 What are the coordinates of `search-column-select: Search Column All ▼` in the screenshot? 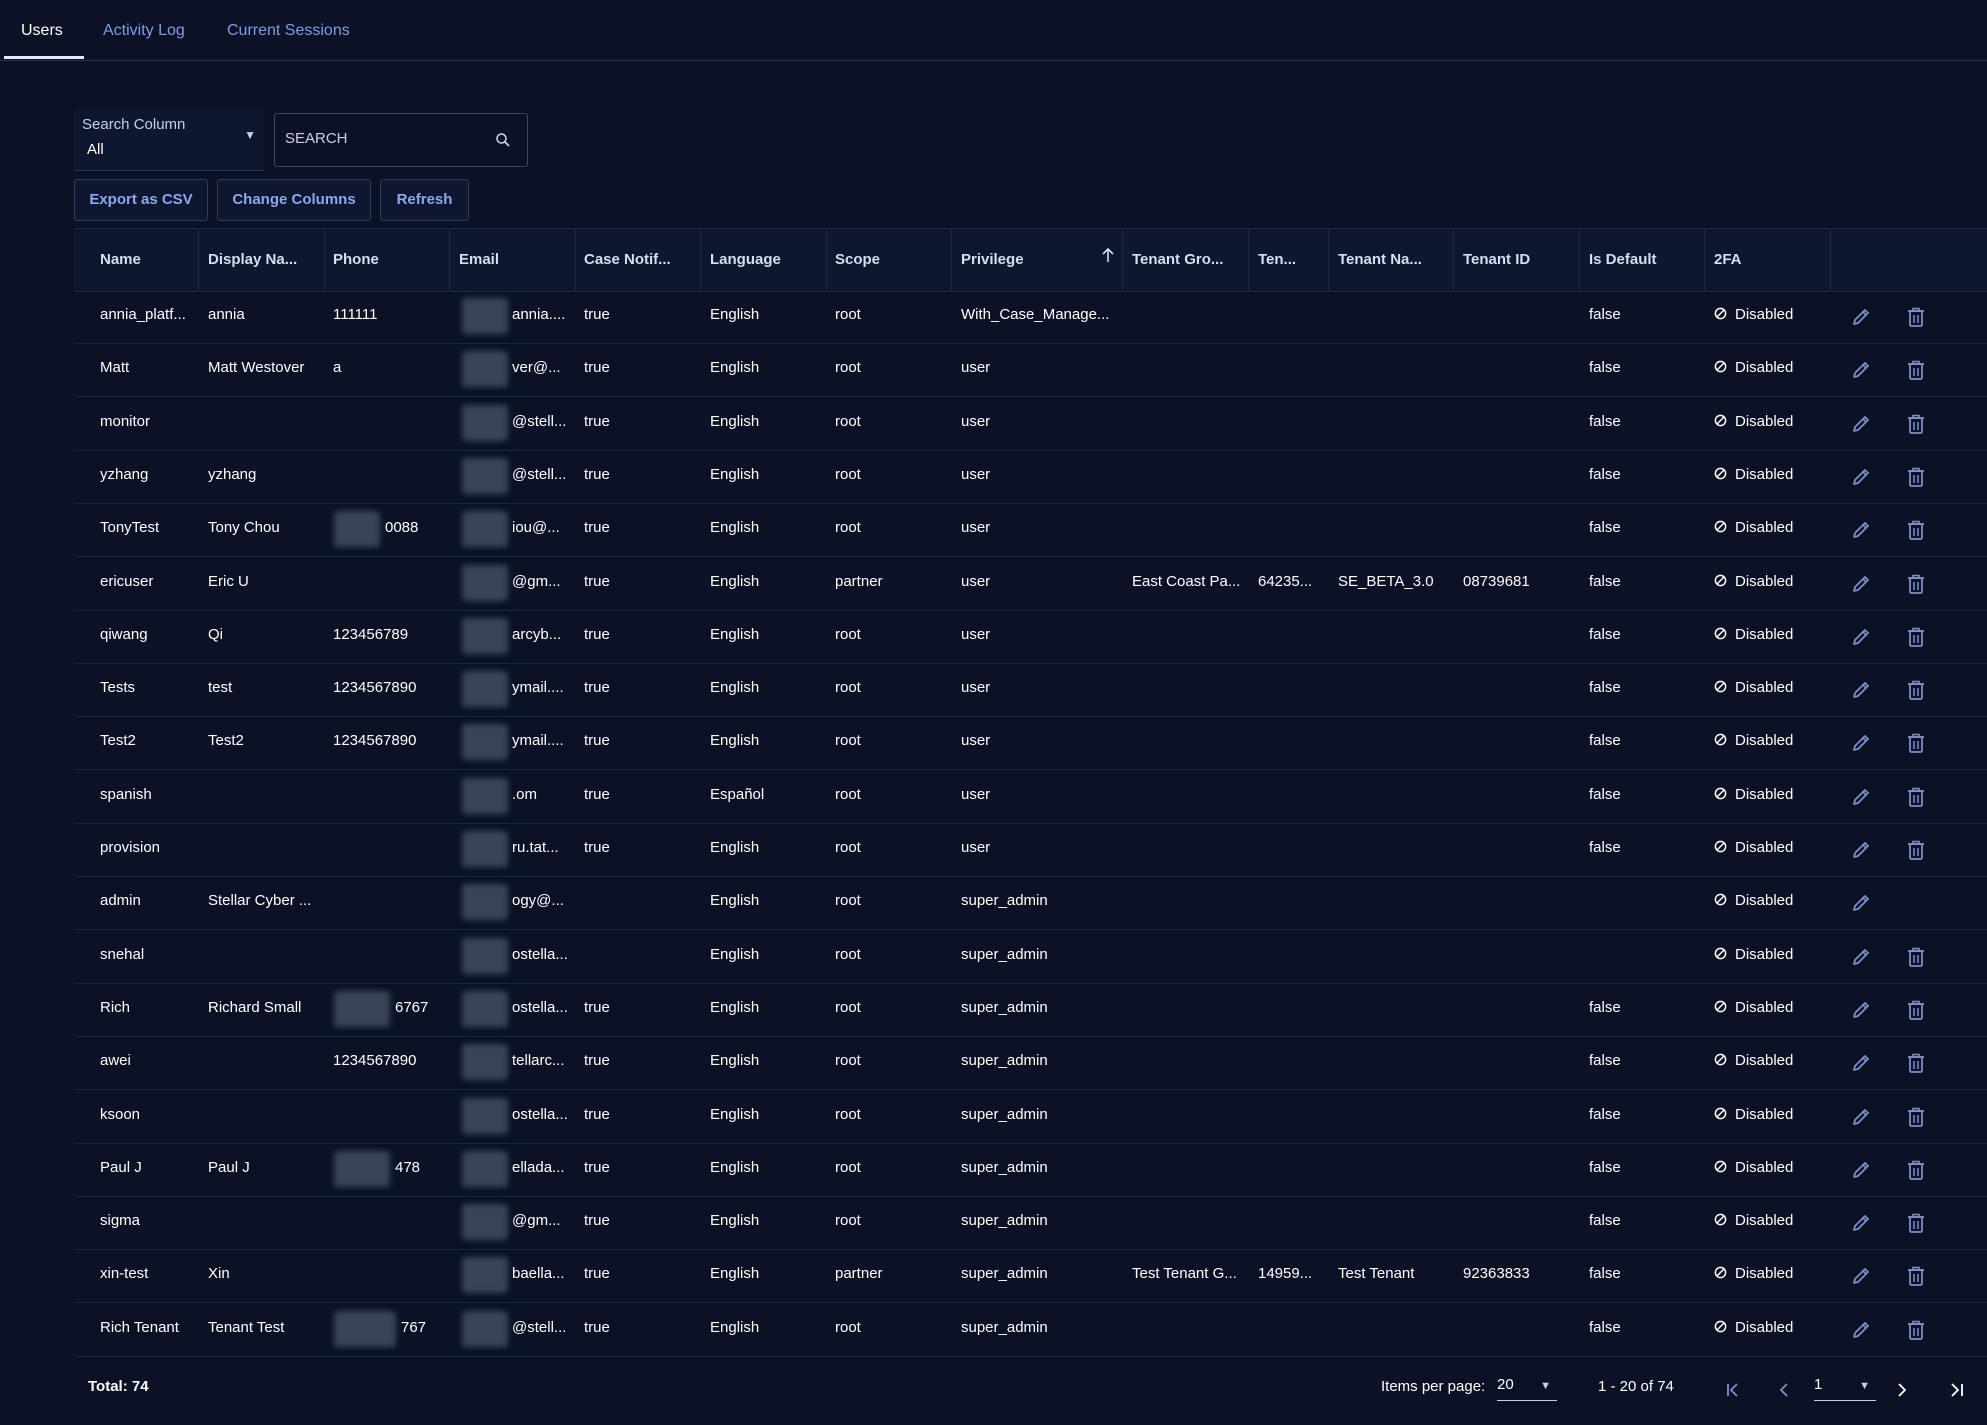 It's located at (169, 140).